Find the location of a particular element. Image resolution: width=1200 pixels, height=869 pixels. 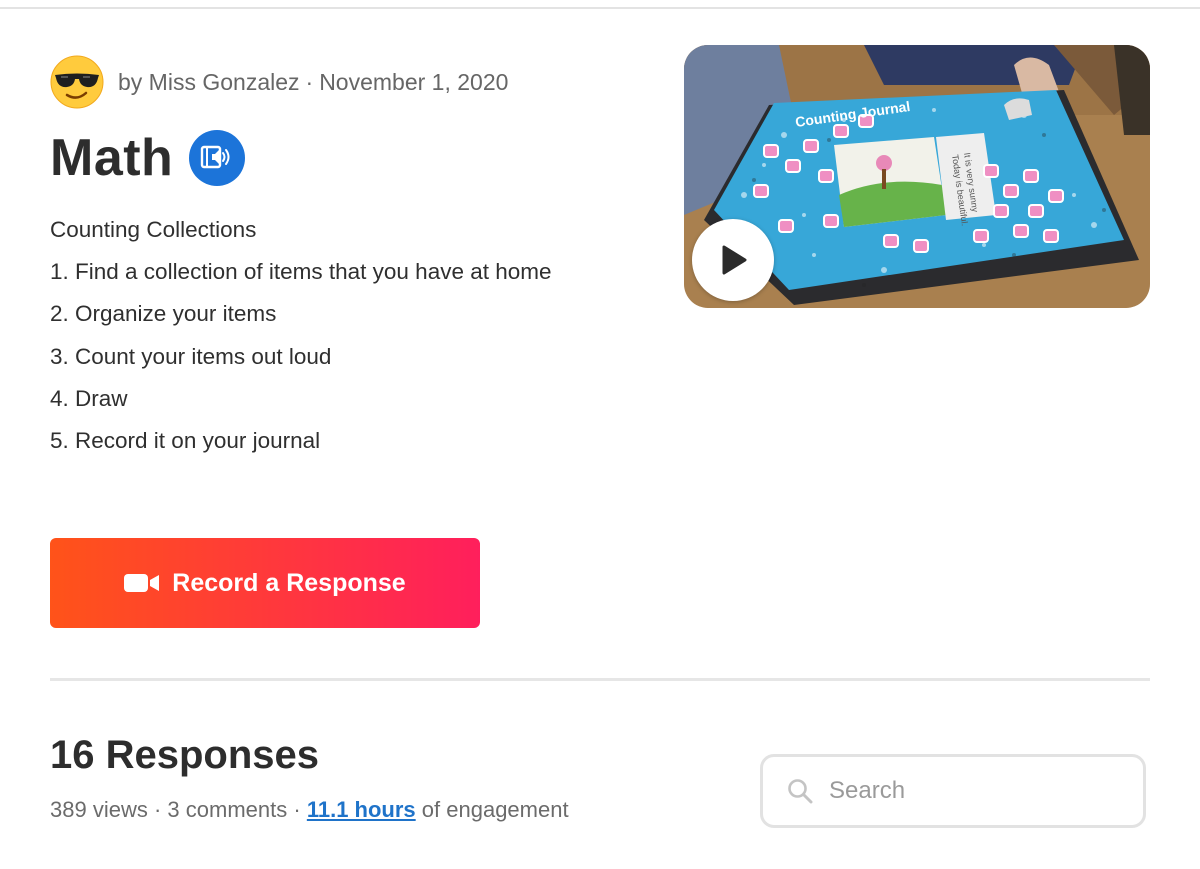

author-row: by Miss Gonzalez · November 1, 2020 is located at coordinates (279, 82).